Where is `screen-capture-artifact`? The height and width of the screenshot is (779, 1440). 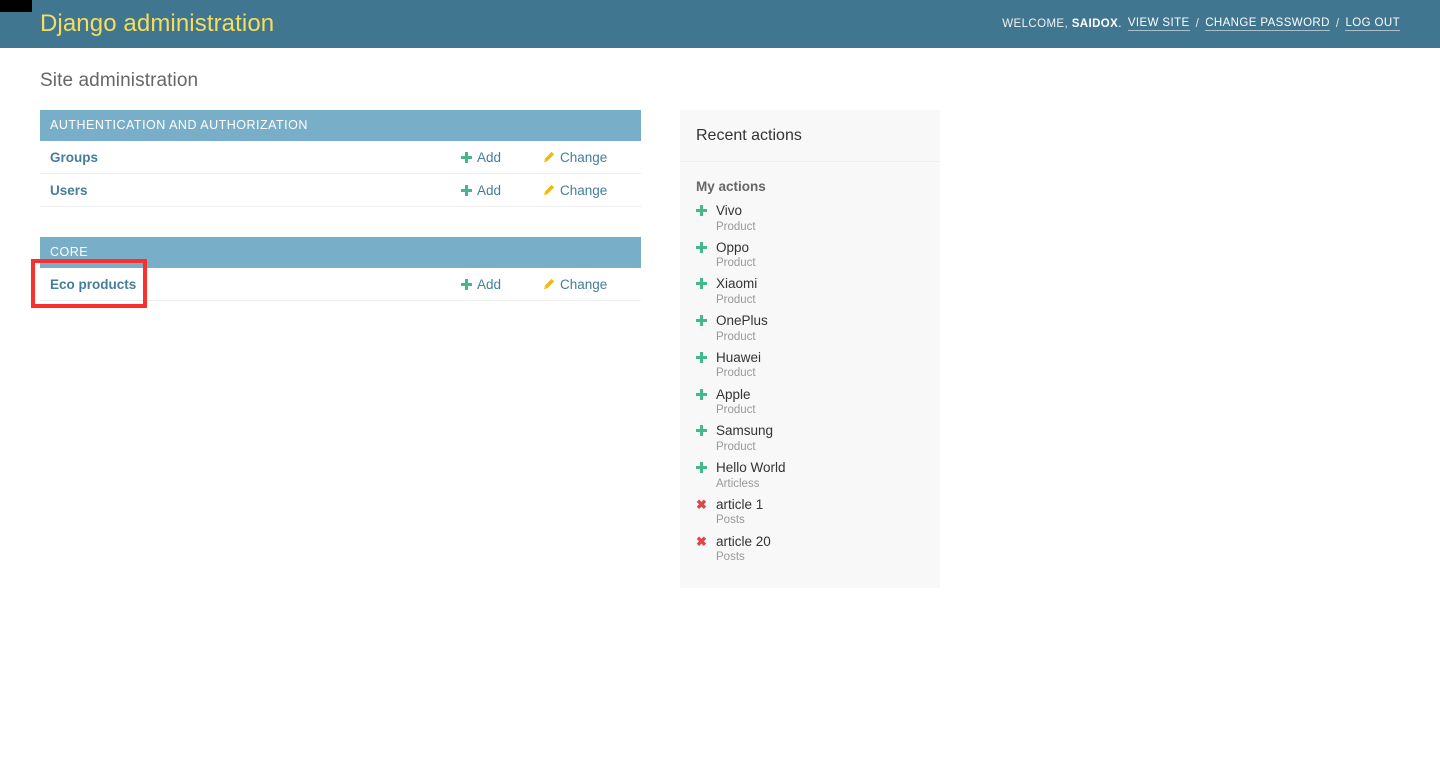
screen-capture-artifact is located at coordinates (16, 6).